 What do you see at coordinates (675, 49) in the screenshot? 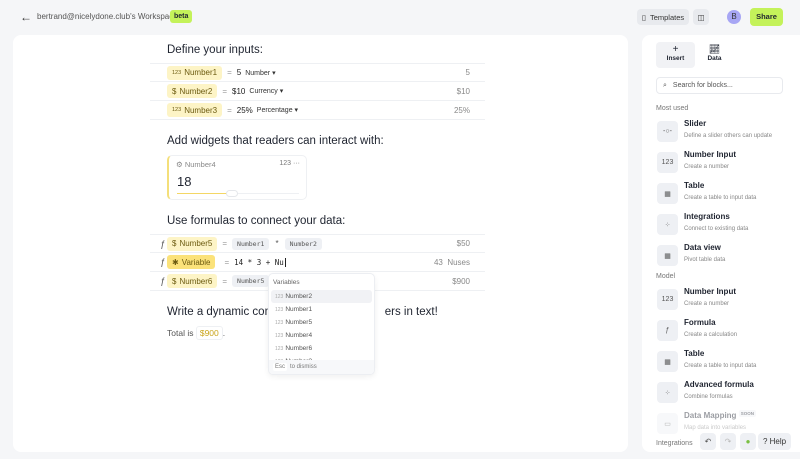
I see `plus-icon: +` at bounding box center [675, 49].